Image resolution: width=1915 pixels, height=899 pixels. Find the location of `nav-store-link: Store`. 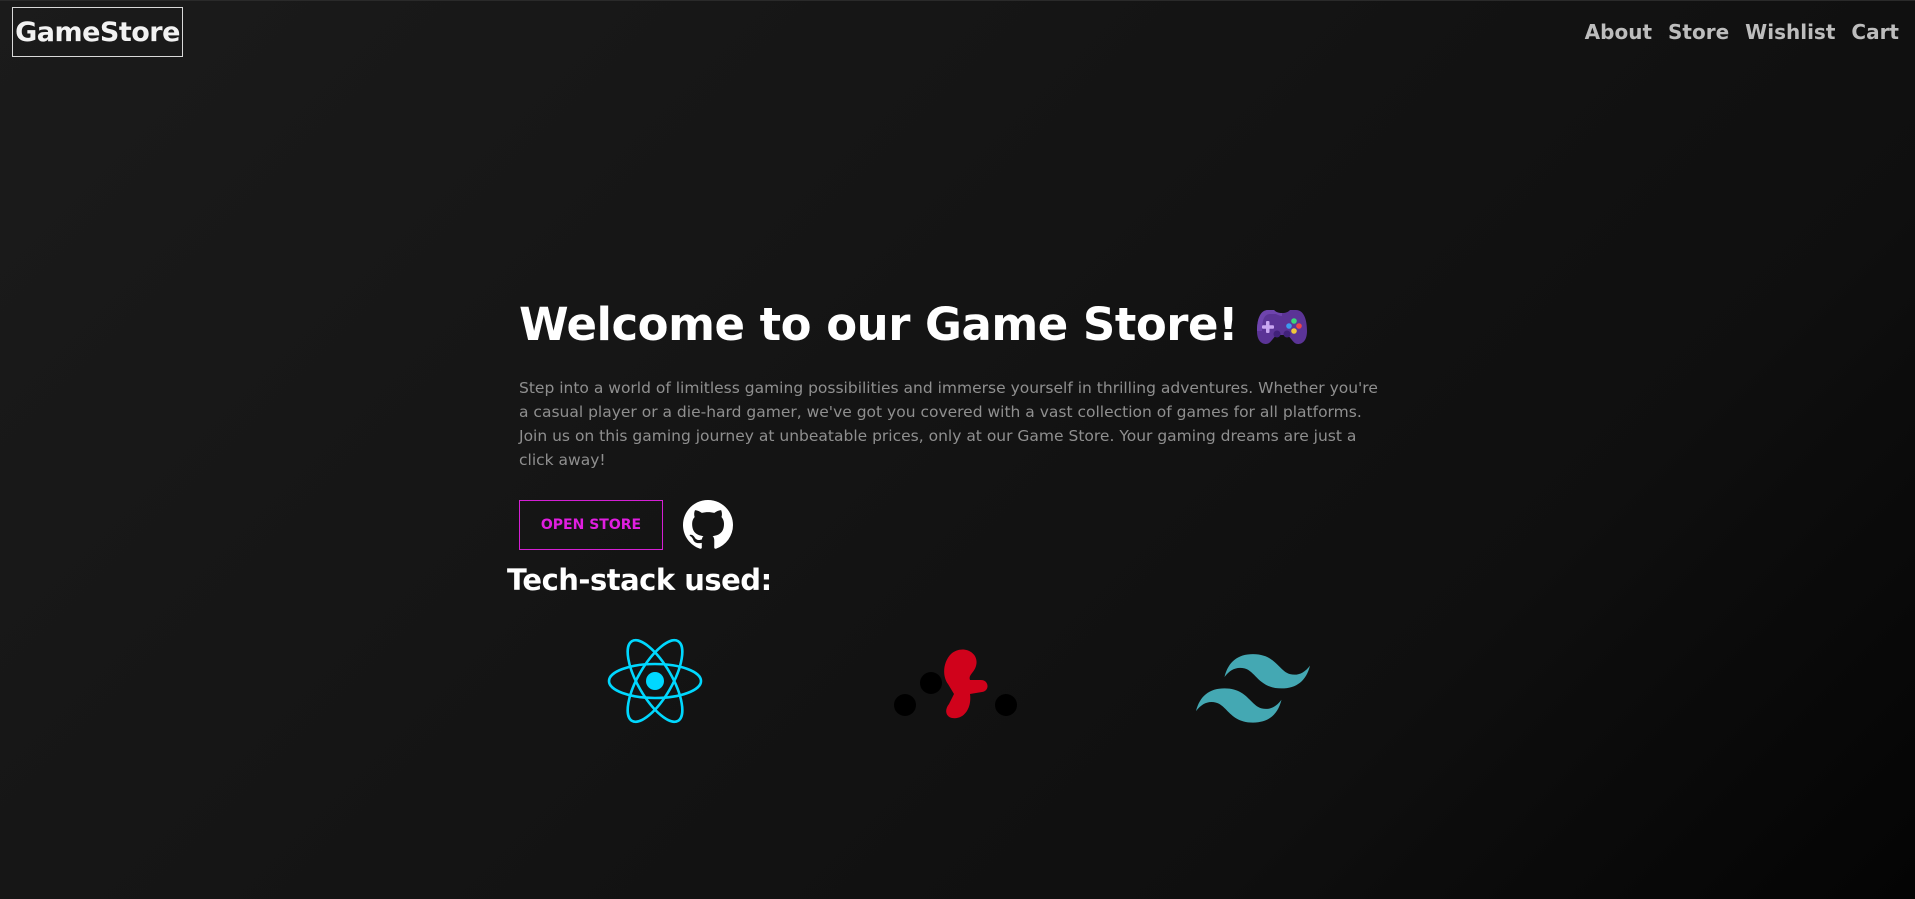

nav-store-link: Store is located at coordinates (1698, 32).